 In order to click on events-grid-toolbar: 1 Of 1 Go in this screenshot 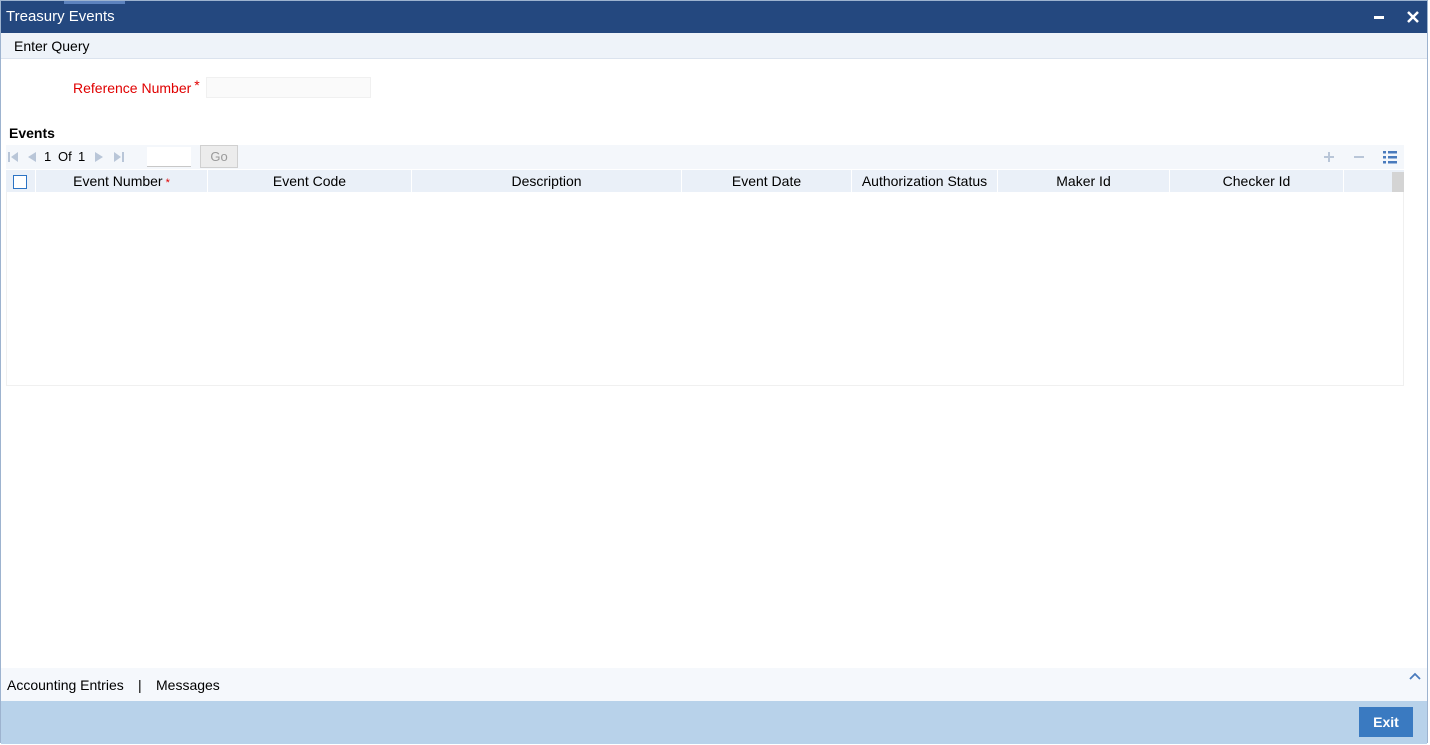, I will do `click(705, 157)`.